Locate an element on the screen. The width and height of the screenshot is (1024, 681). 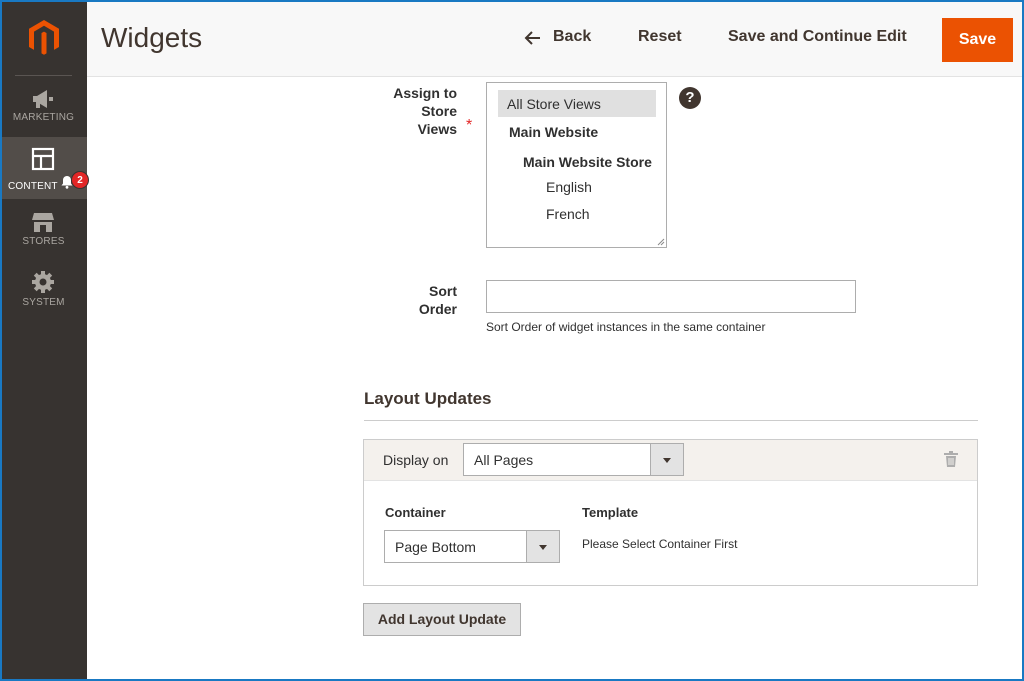
container-label: Container is located at coordinates (415, 512).